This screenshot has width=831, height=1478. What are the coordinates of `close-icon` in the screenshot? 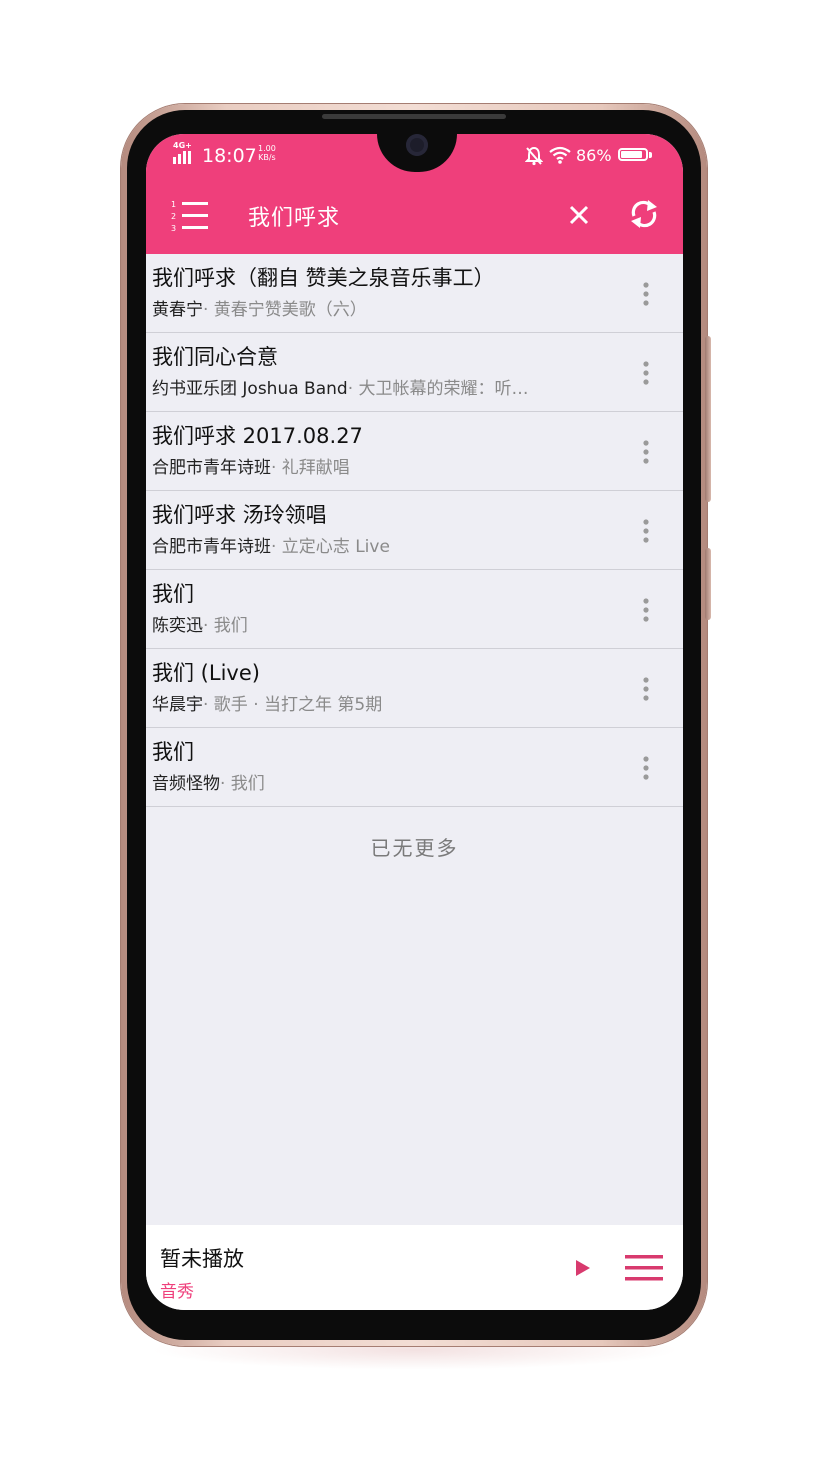 It's located at (579, 215).